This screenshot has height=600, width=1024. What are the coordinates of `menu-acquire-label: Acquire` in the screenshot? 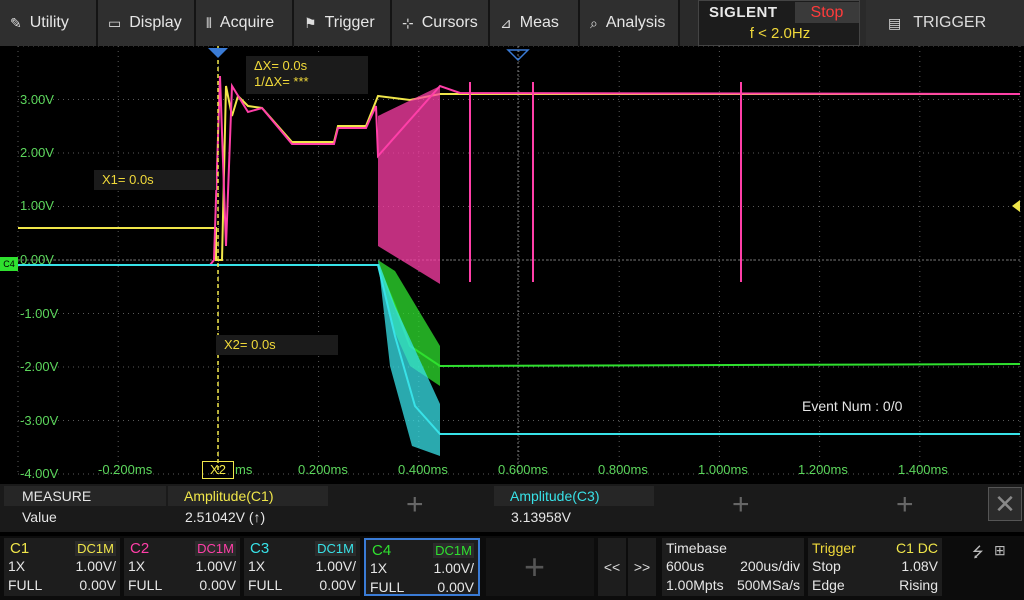 It's located at (247, 22).